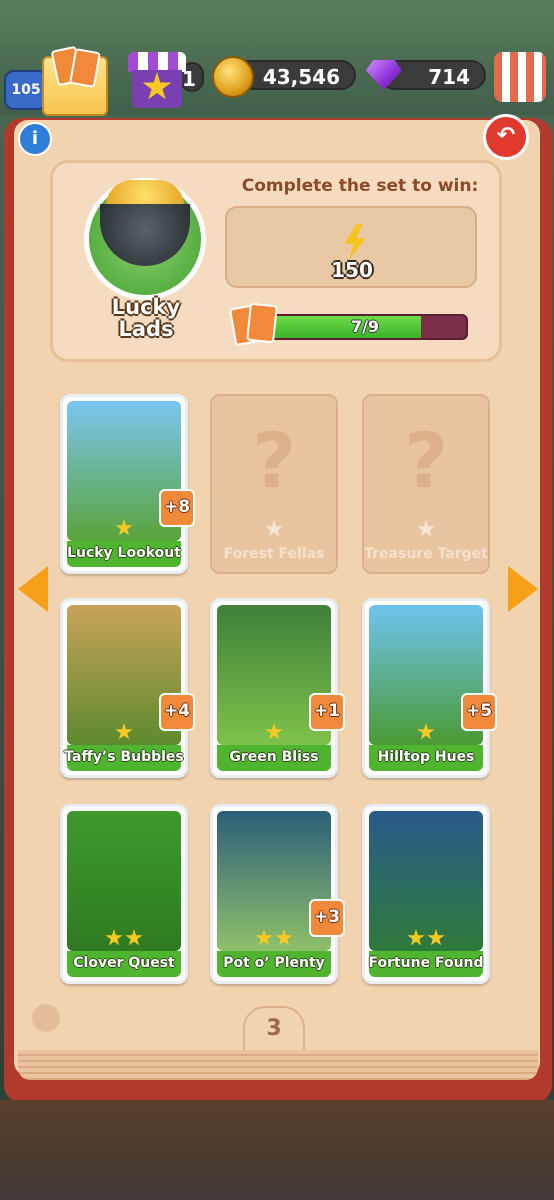 This screenshot has width=554, height=1200. I want to click on card-name: Pot o’ Plenty, so click(274, 963).